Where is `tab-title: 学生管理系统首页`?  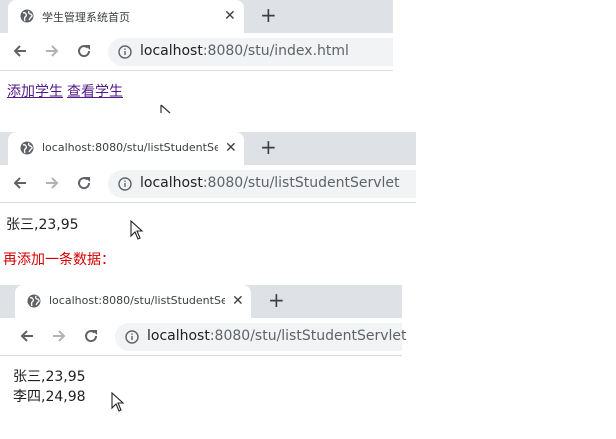
tab-title: 学生管理系统首页 is located at coordinates (86, 17).